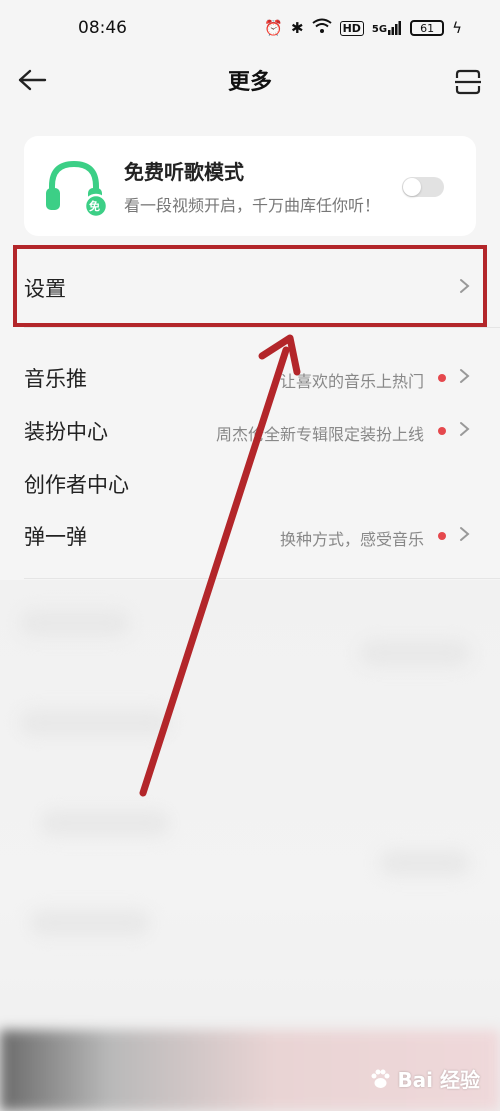  Describe the element at coordinates (55, 379) in the screenshot. I see `menu-item-label: 音乐推` at that location.